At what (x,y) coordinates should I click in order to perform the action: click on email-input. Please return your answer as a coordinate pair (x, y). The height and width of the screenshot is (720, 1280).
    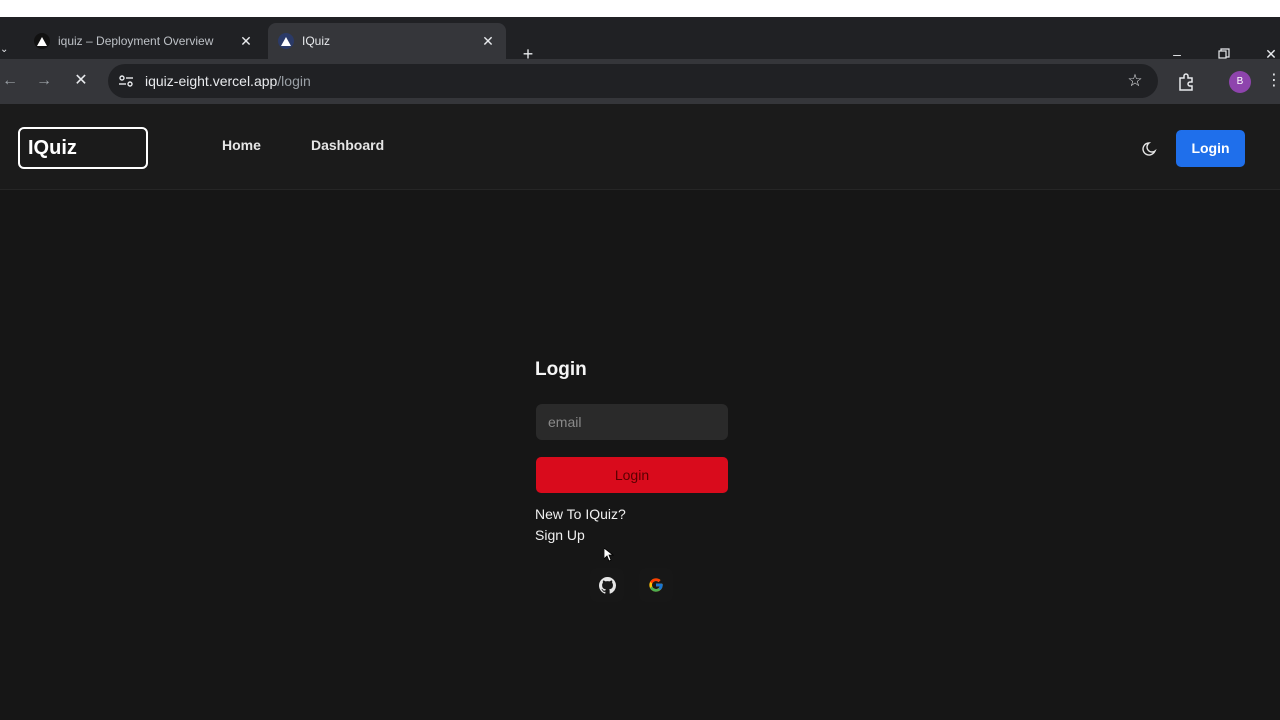
    Looking at the image, I should click on (632, 422).